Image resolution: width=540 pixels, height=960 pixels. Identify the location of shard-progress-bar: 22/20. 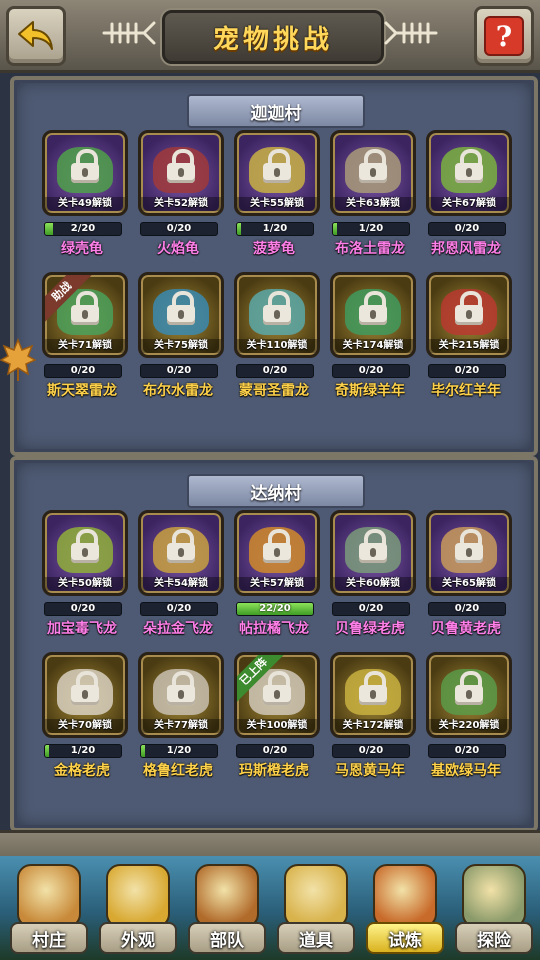
(275, 609).